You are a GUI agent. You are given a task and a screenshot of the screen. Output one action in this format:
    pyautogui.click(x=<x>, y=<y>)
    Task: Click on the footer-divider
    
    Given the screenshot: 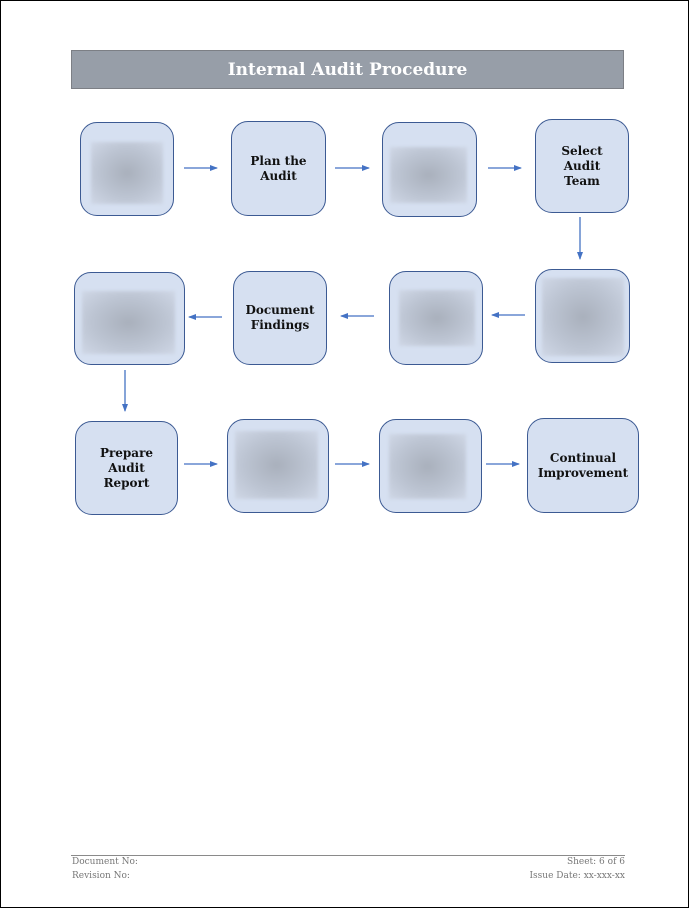 What is the action you would take?
    pyautogui.click(x=348, y=855)
    